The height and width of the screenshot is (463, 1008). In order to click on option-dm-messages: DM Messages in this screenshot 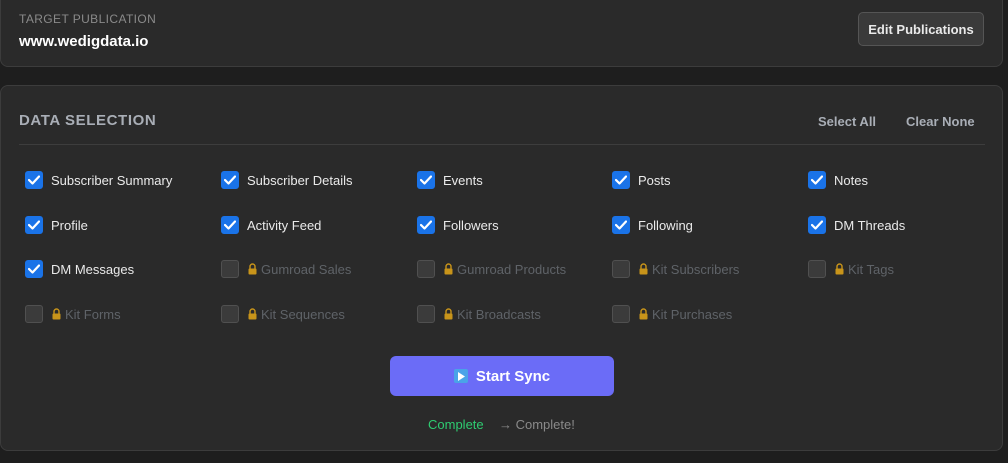, I will do `click(79, 269)`.